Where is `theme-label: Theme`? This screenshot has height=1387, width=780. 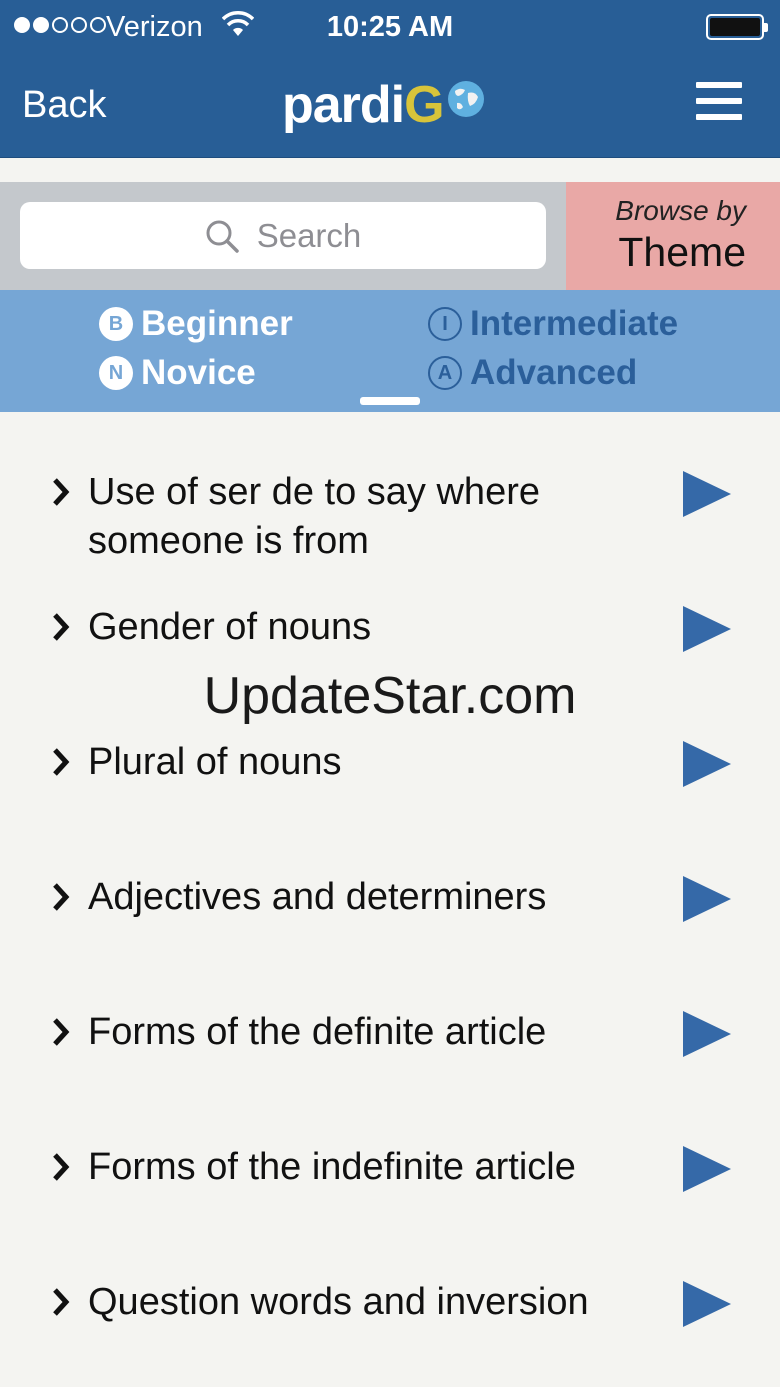 theme-label: Theme is located at coordinates (682, 252).